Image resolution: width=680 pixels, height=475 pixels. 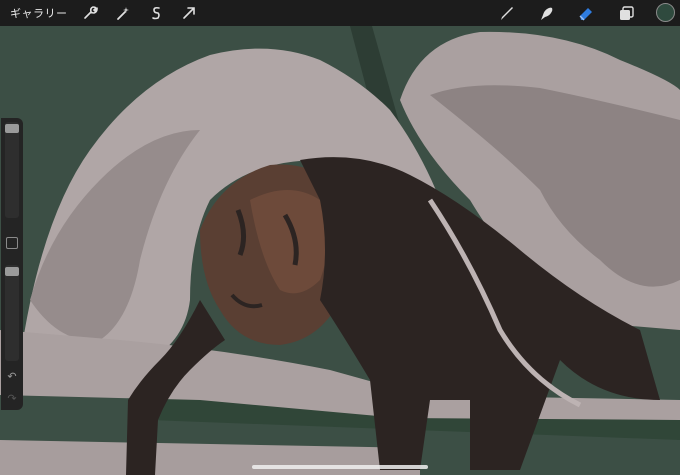 What do you see at coordinates (340, 467) in the screenshot?
I see `home-indicator` at bounding box center [340, 467].